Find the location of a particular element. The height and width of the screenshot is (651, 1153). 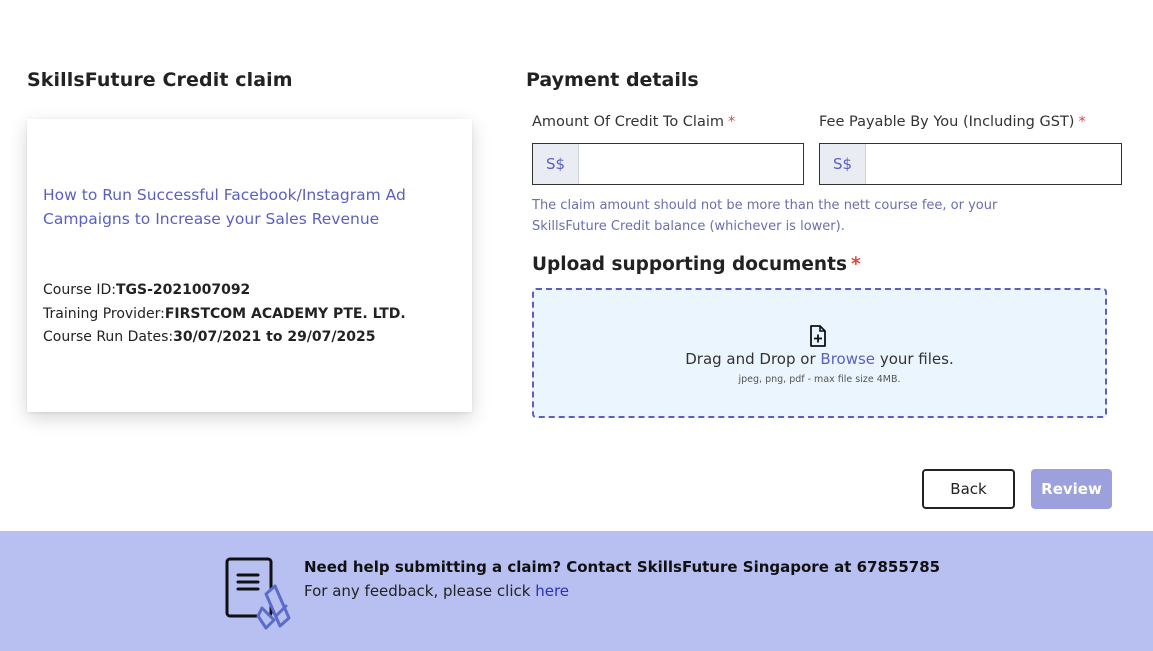

payment-details-title: Payment details is located at coordinates (612, 80).